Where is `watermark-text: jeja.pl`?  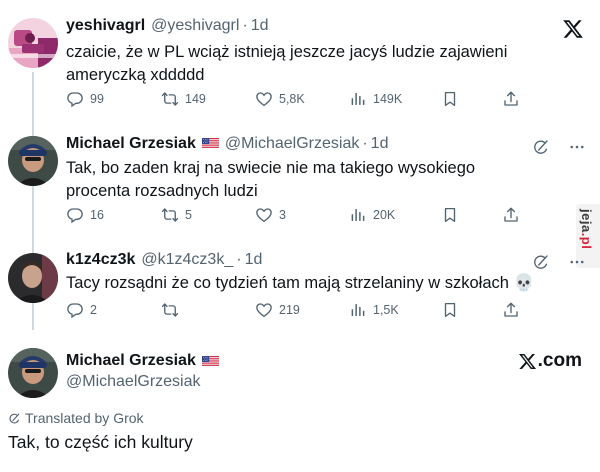
watermark-text: jeja.pl is located at coordinates (586, 229).